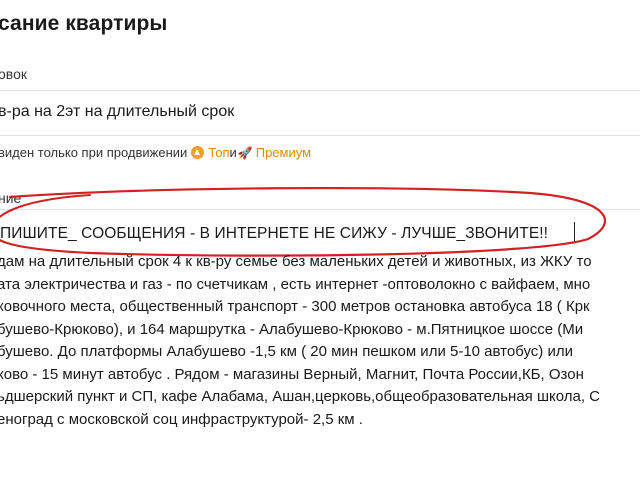  What do you see at coordinates (13, 74) in the screenshot?
I see `title-field-label: овок` at bounding box center [13, 74].